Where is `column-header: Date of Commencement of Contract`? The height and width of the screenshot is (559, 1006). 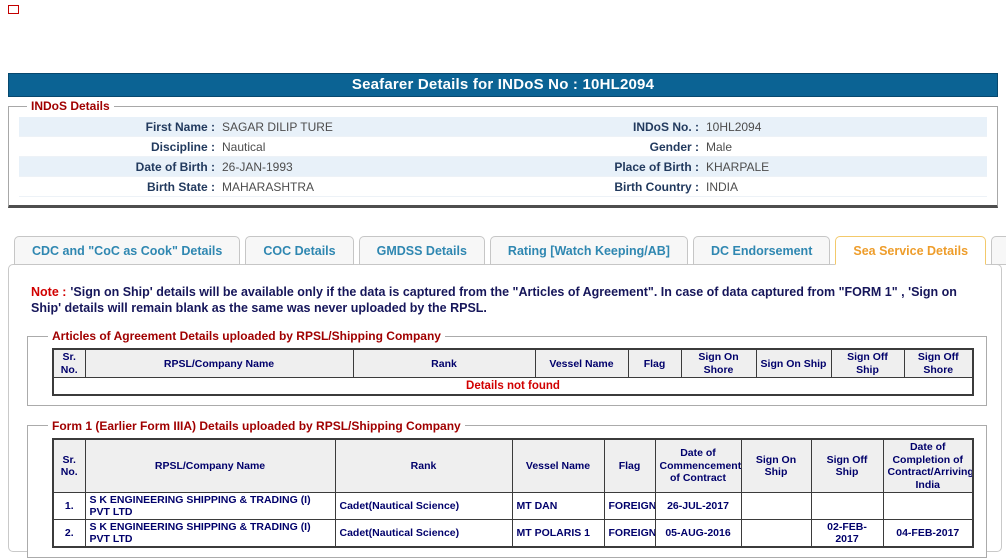
column-header: Date of Commencement of Contract is located at coordinates (698, 466).